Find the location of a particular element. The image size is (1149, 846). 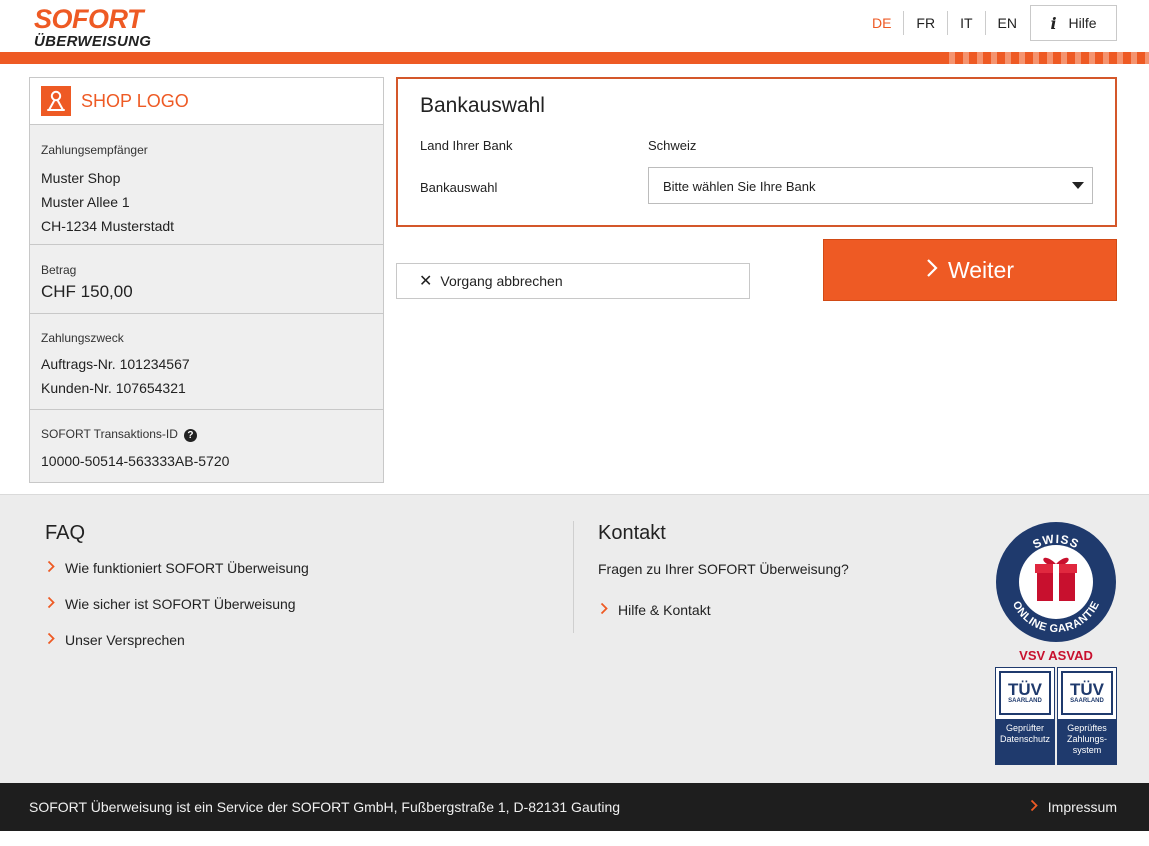

bank-select-value: Bitte wählen Sie Ihre Bank is located at coordinates (739, 186).